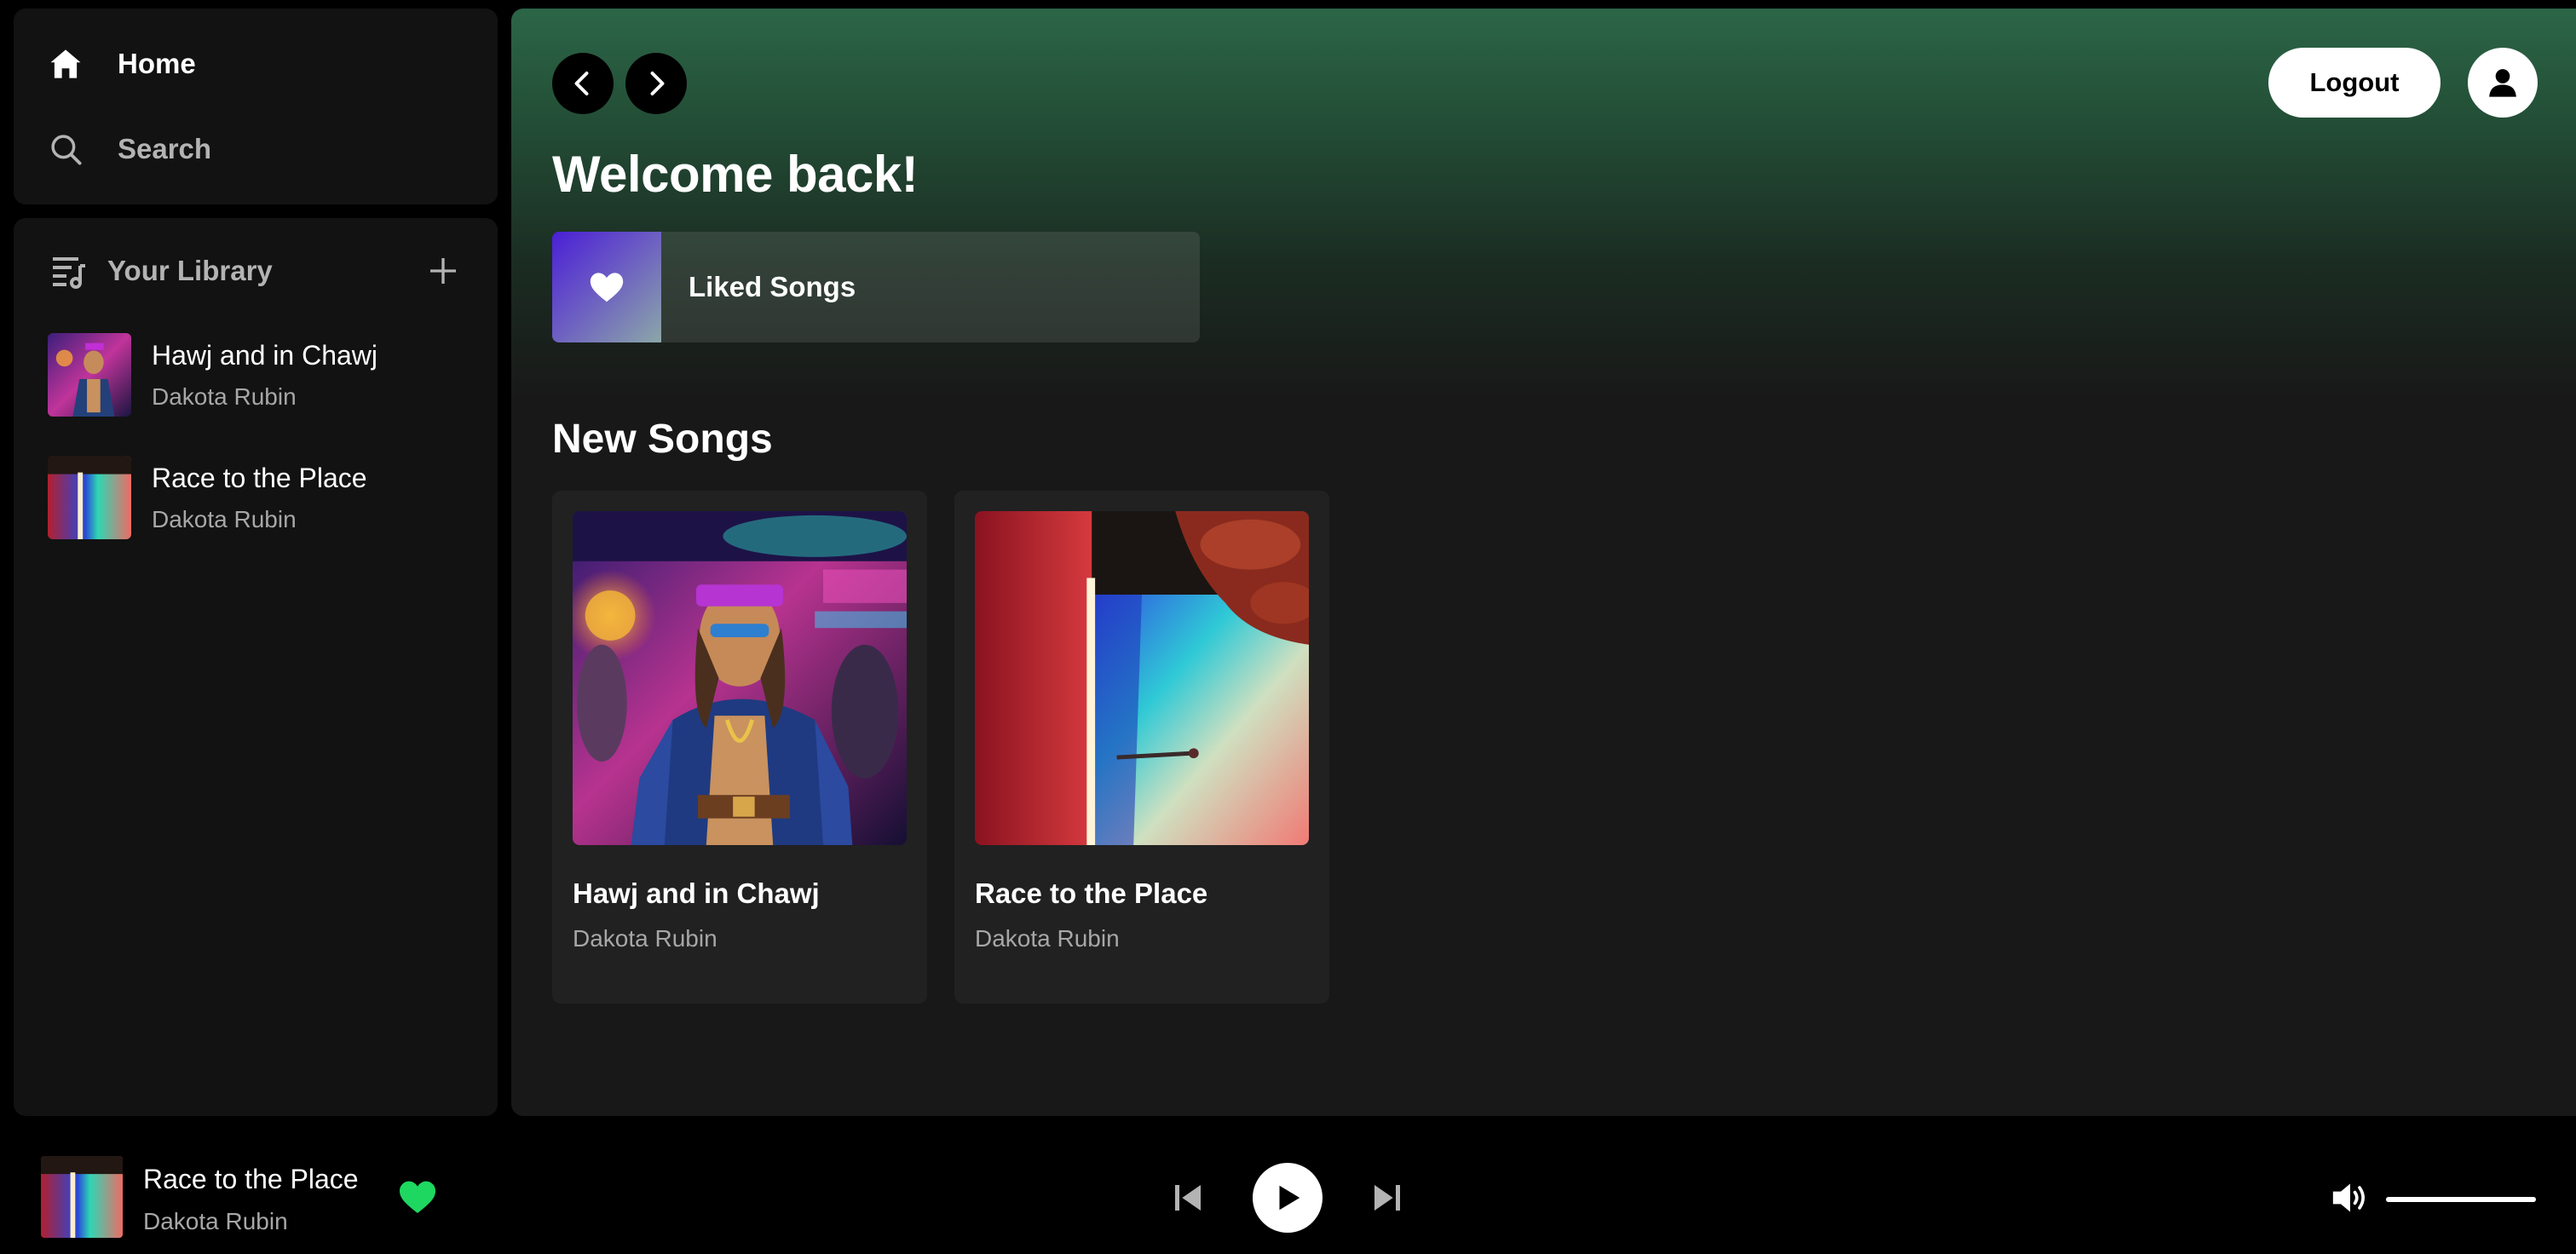  I want to click on play-icon, so click(1289, 1198).